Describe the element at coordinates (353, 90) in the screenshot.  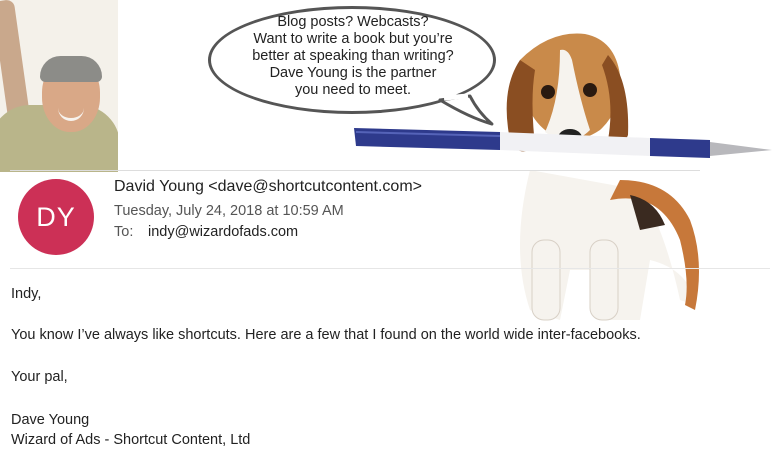
I see `bubble-line: you need to meet.` at that location.